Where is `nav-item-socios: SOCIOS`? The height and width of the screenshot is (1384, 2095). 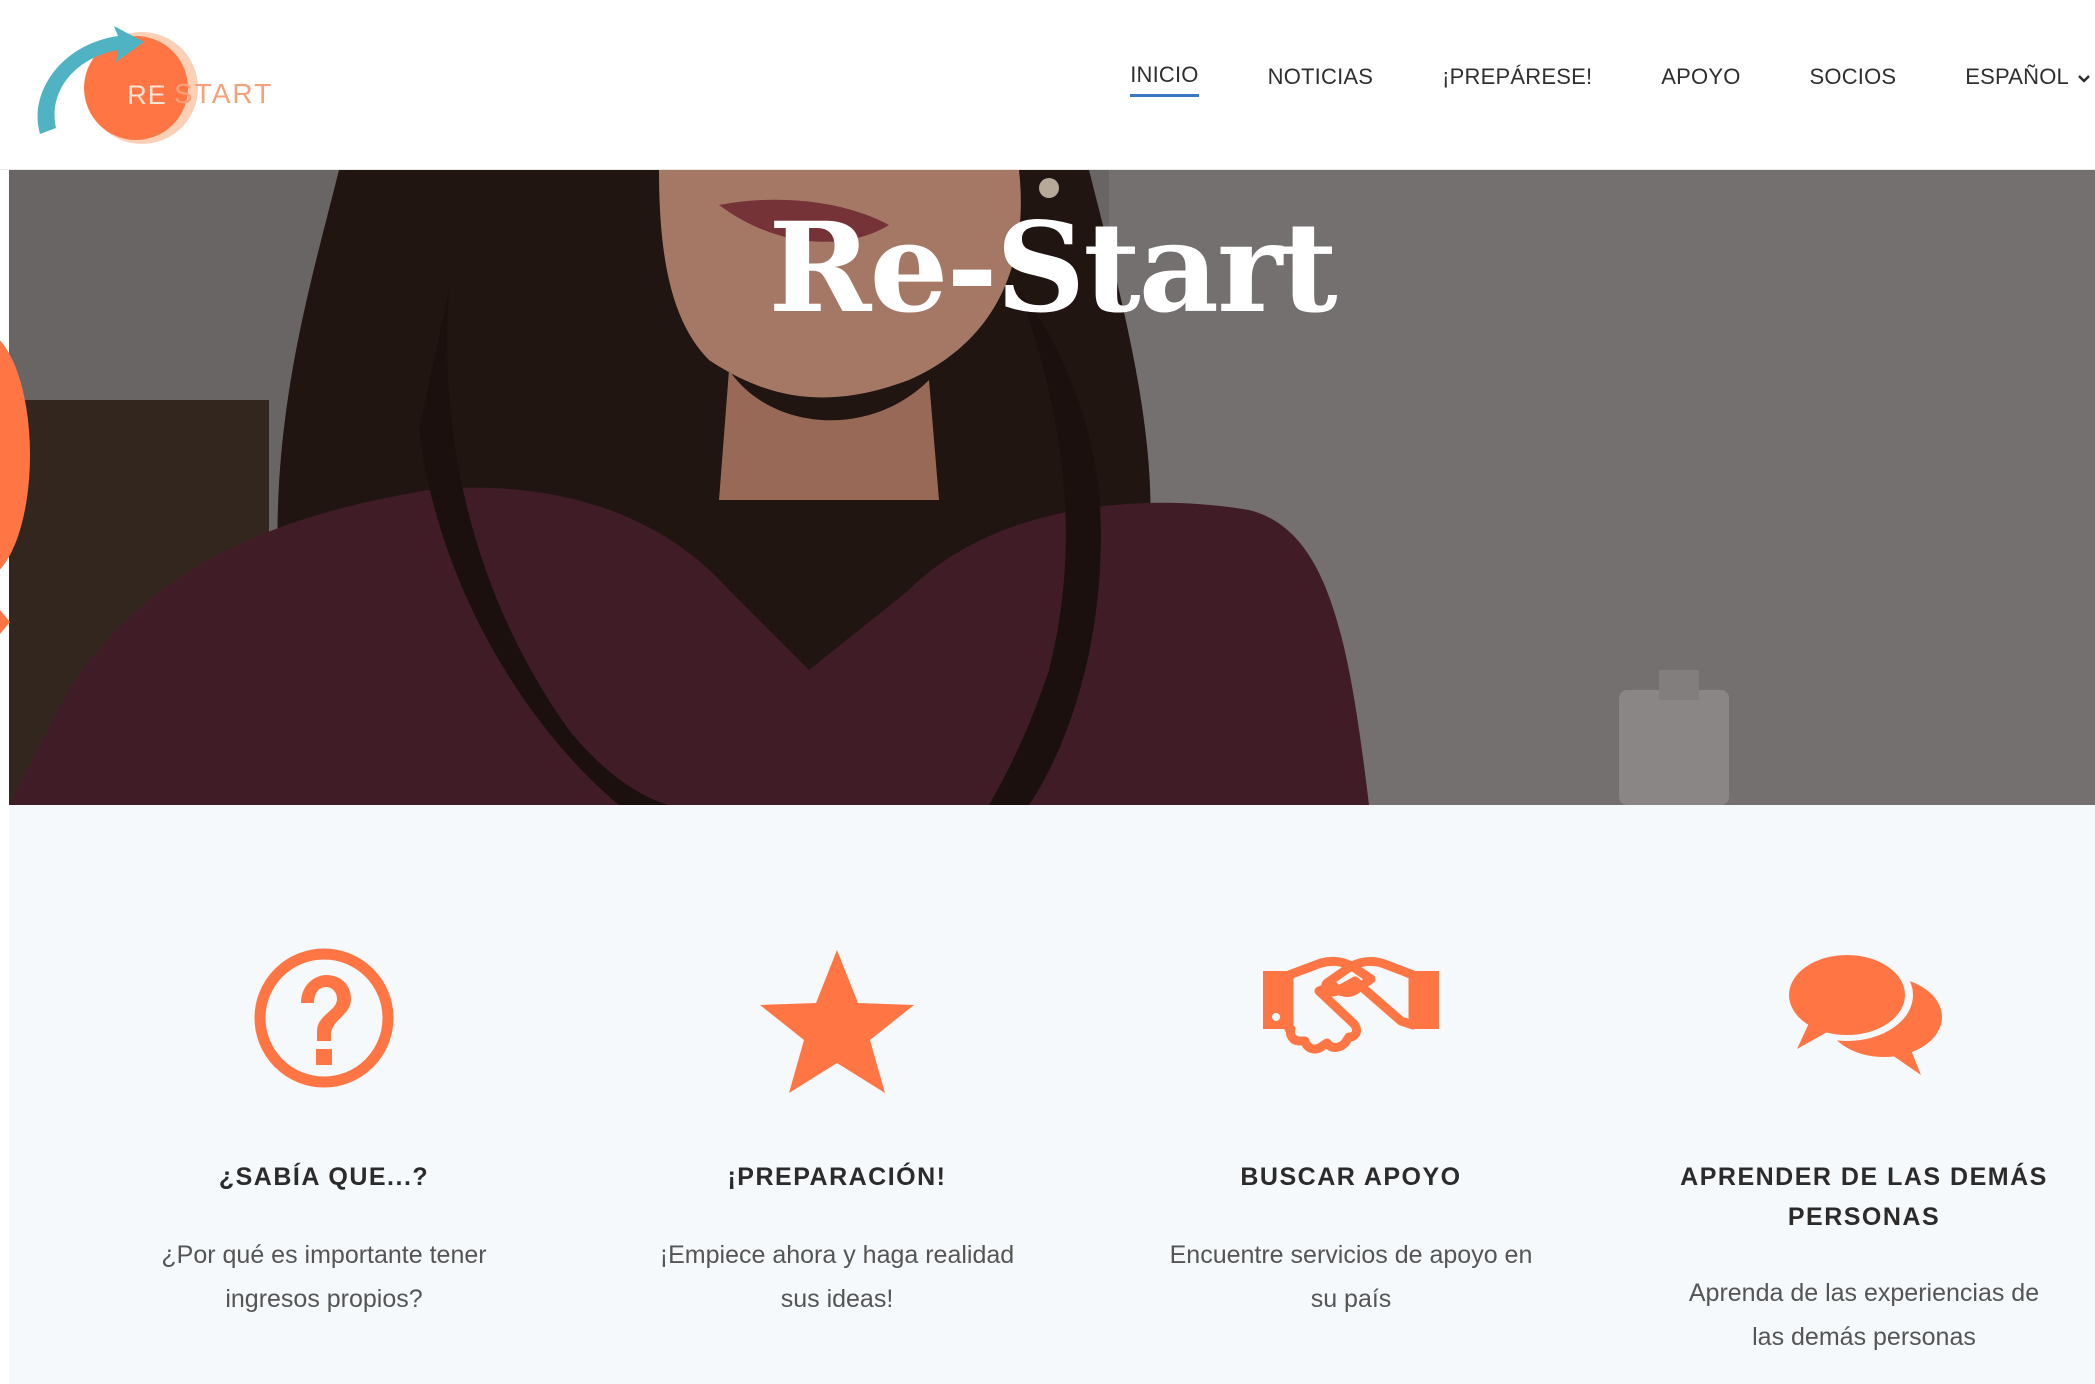
nav-item-socios: SOCIOS is located at coordinates (1853, 80).